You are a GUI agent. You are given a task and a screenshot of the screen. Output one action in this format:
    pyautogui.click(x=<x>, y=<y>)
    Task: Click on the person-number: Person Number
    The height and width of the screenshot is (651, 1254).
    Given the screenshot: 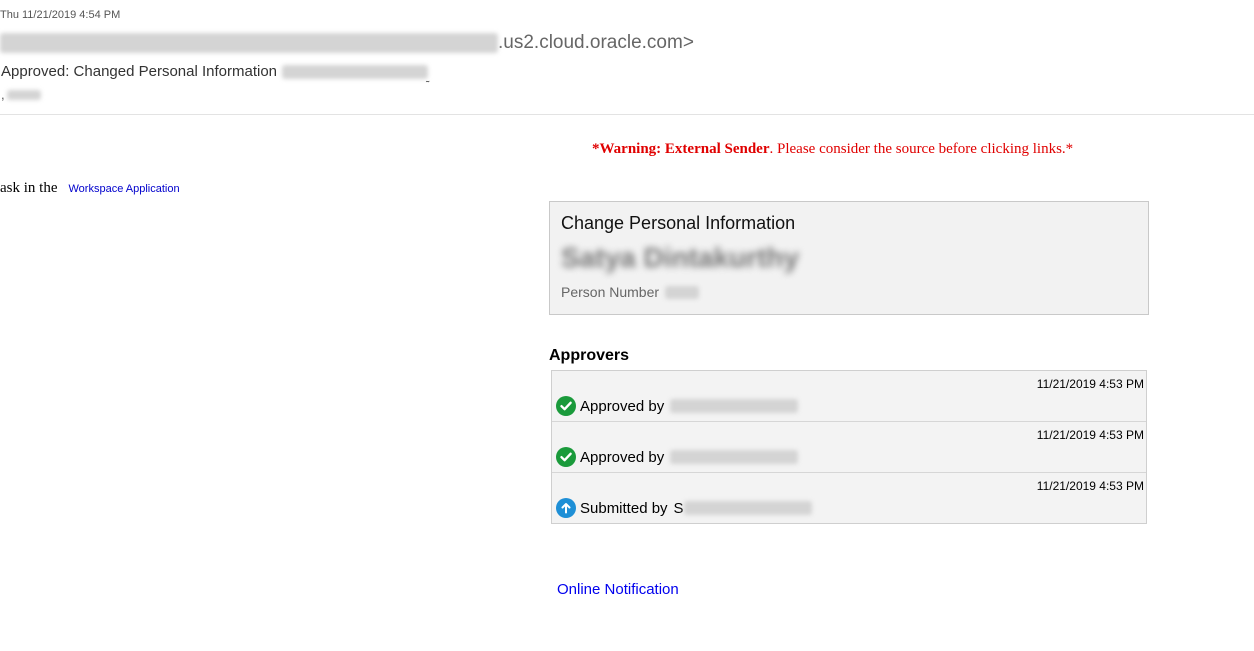 What is the action you would take?
    pyautogui.click(x=630, y=292)
    